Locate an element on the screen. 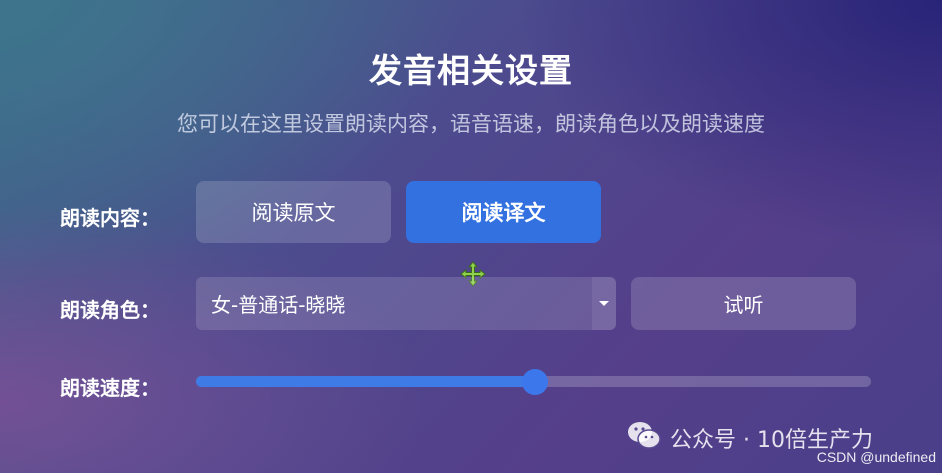 The height and width of the screenshot is (473, 942). voice-role-select-value: 女-普通话-晓晓 is located at coordinates (278, 305).